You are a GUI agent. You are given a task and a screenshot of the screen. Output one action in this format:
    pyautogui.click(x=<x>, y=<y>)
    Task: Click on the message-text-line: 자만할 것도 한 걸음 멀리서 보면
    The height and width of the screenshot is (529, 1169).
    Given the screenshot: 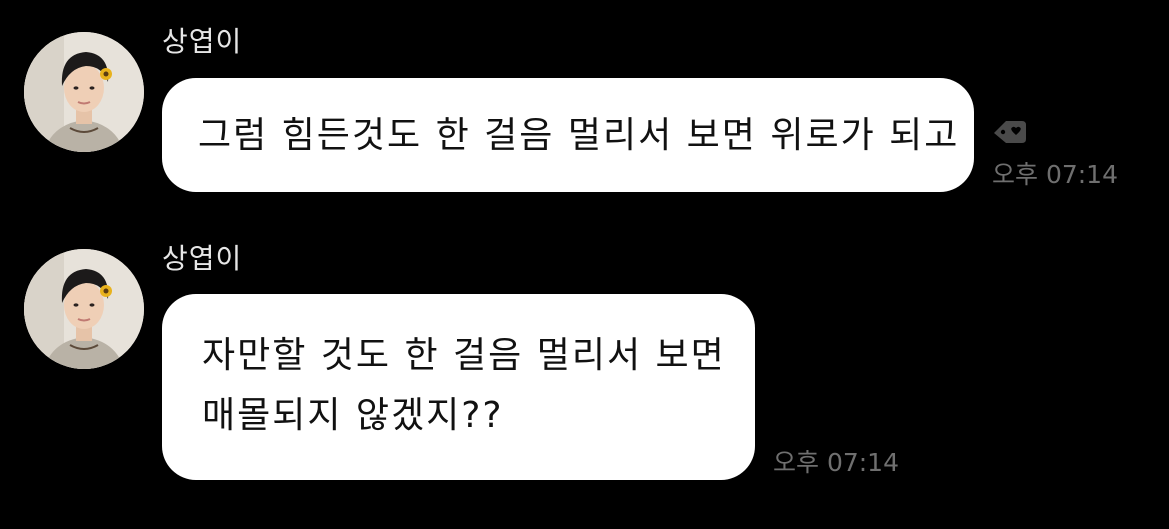 What is the action you would take?
    pyautogui.click(x=464, y=355)
    